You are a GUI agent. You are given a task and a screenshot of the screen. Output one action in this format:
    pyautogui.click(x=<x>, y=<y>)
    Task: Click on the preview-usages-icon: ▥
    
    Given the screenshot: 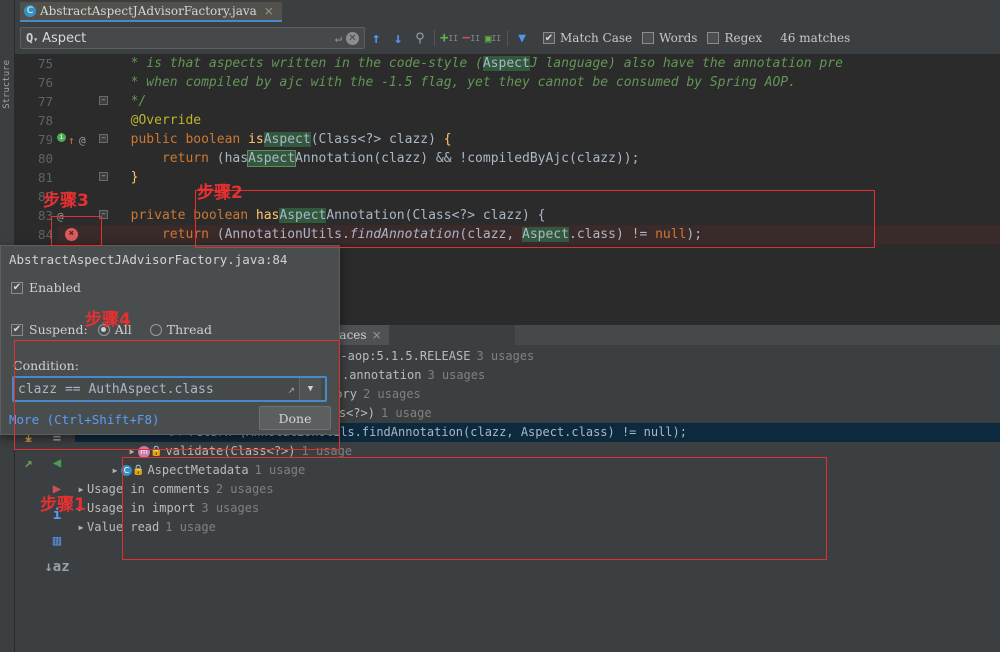 What is the action you would take?
    pyautogui.click(x=57, y=541)
    